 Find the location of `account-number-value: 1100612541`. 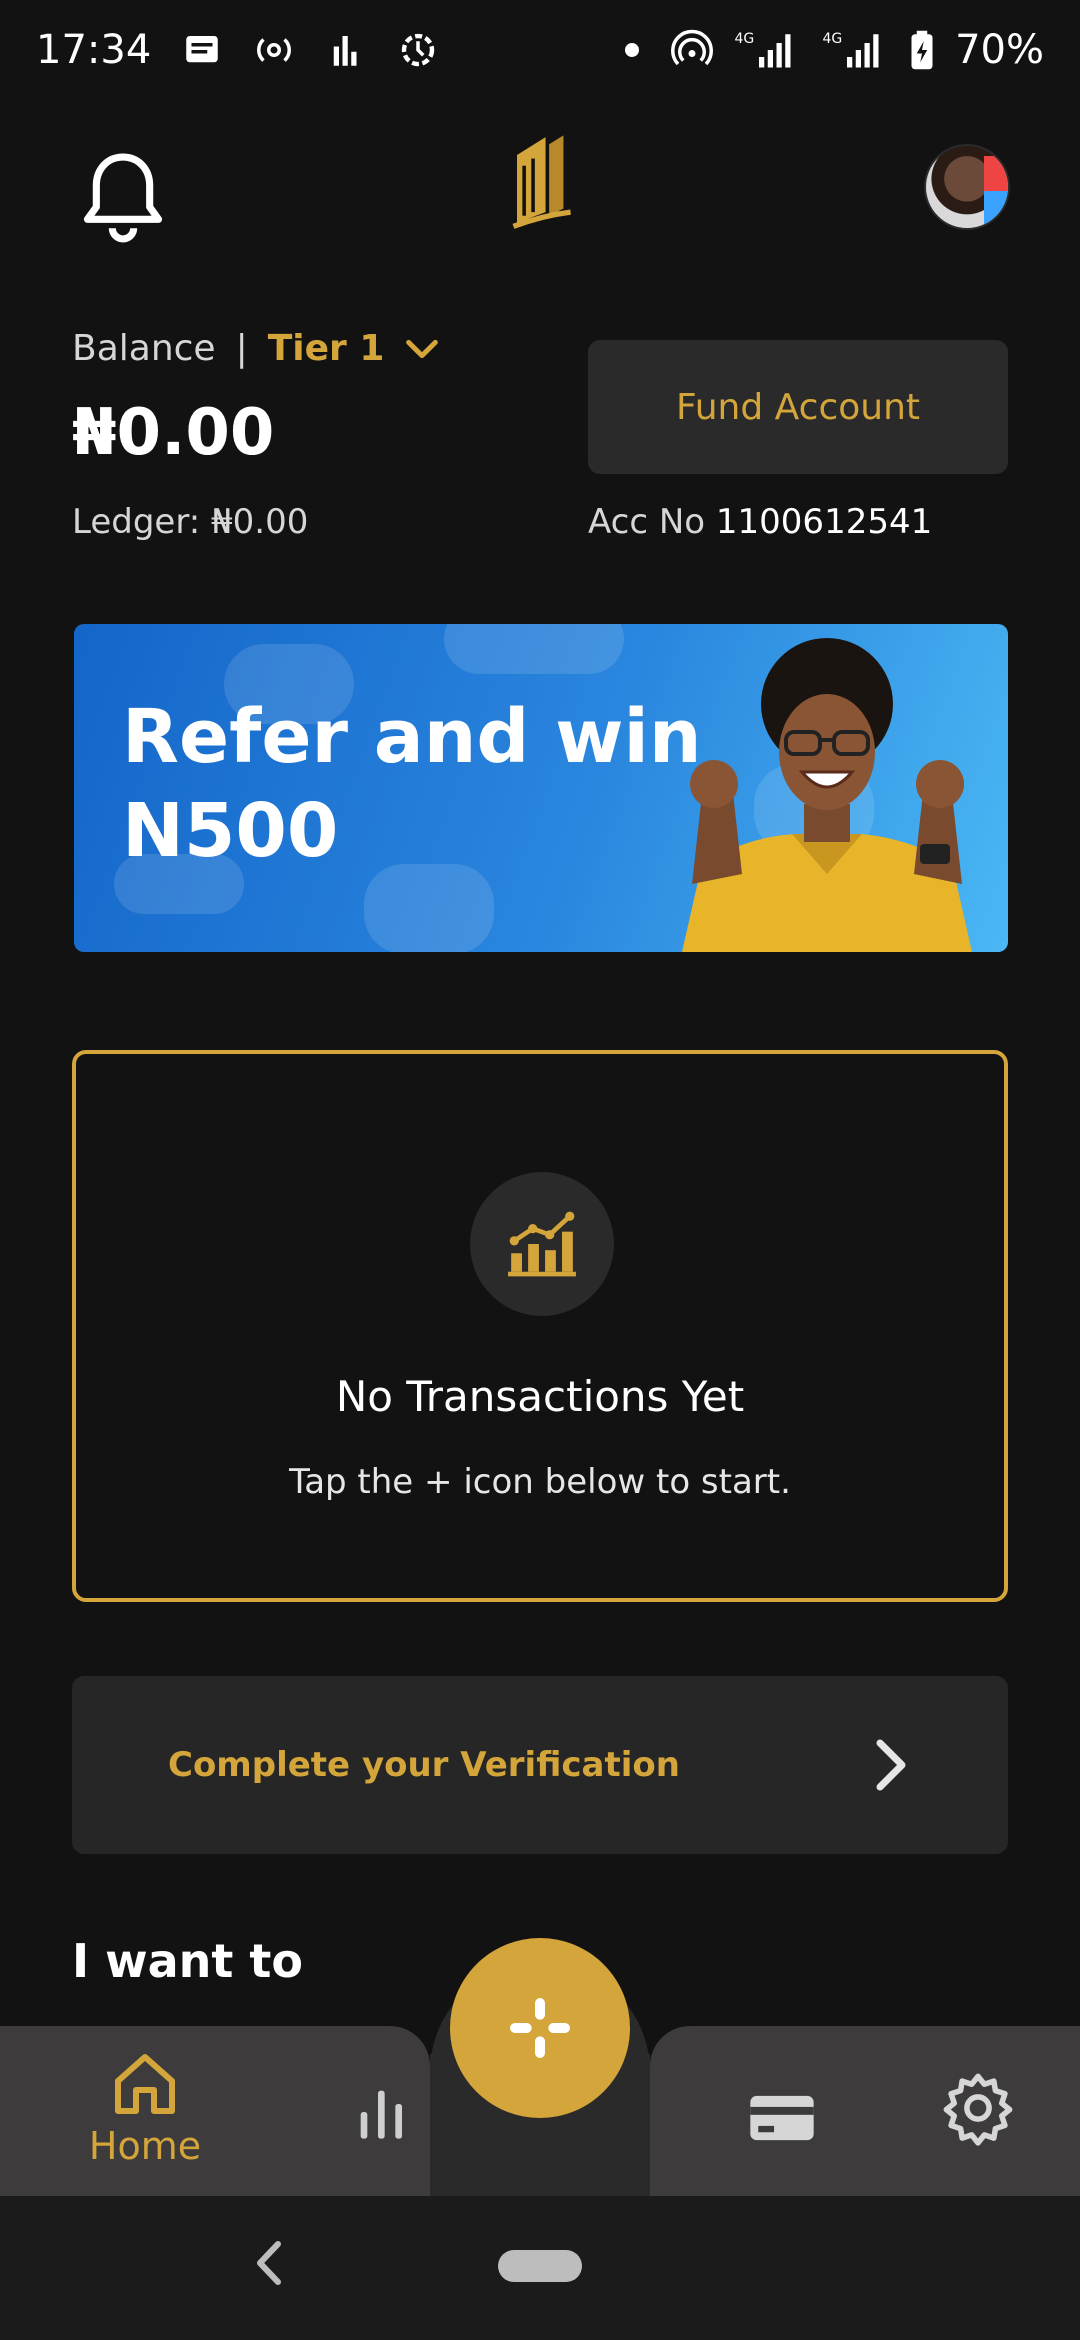

account-number-value: 1100612541 is located at coordinates (824, 522).